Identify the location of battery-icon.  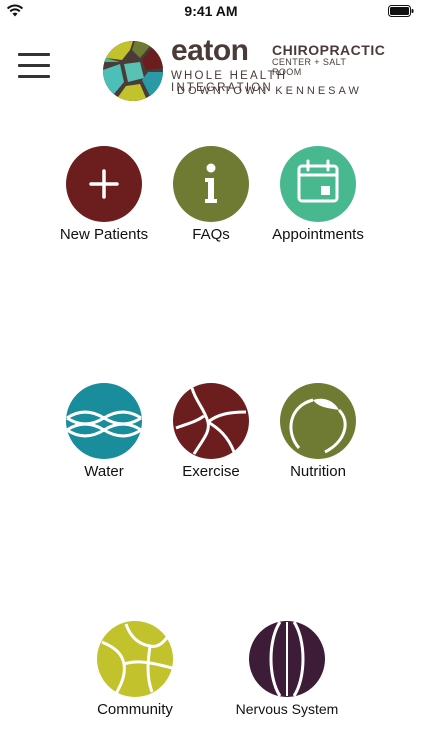
(401, 11).